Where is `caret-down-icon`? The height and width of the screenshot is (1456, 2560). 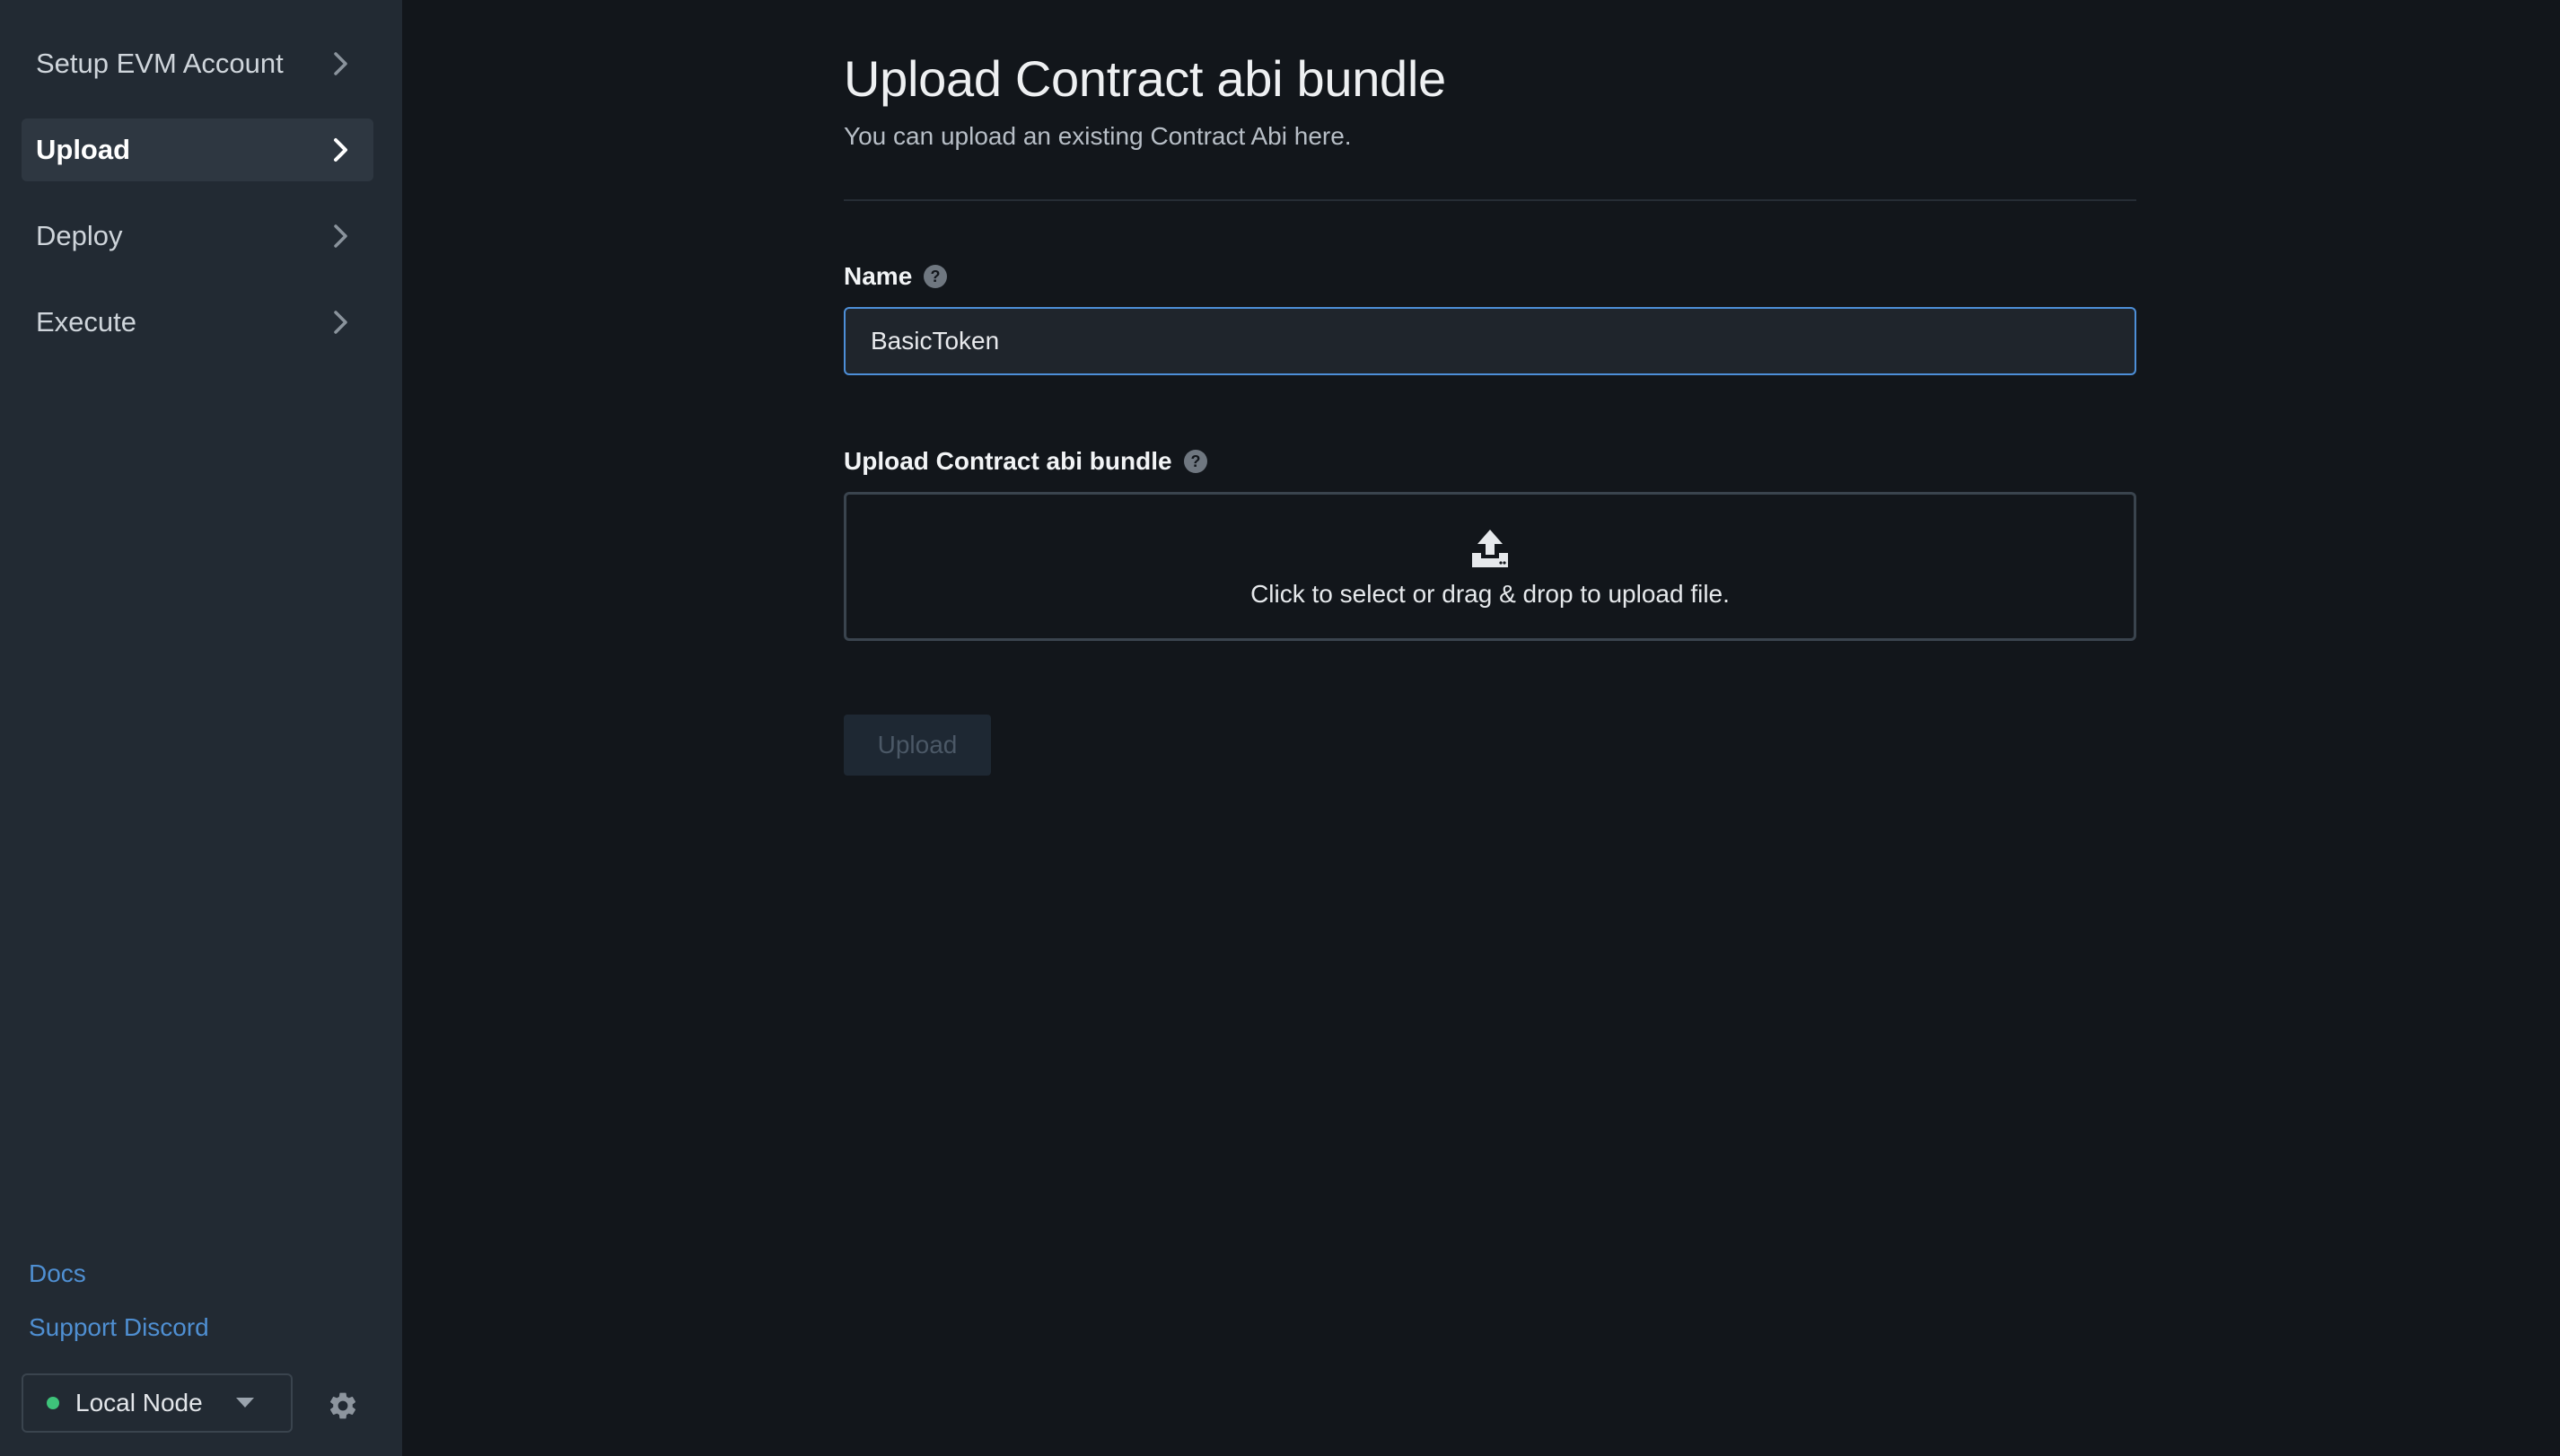
caret-down-icon is located at coordinates (245, 1403).